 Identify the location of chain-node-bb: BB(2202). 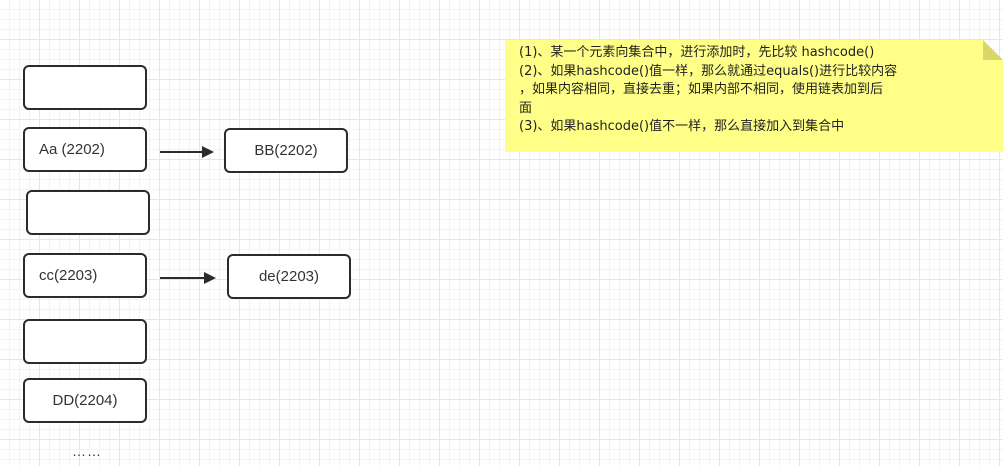
(286, 150).